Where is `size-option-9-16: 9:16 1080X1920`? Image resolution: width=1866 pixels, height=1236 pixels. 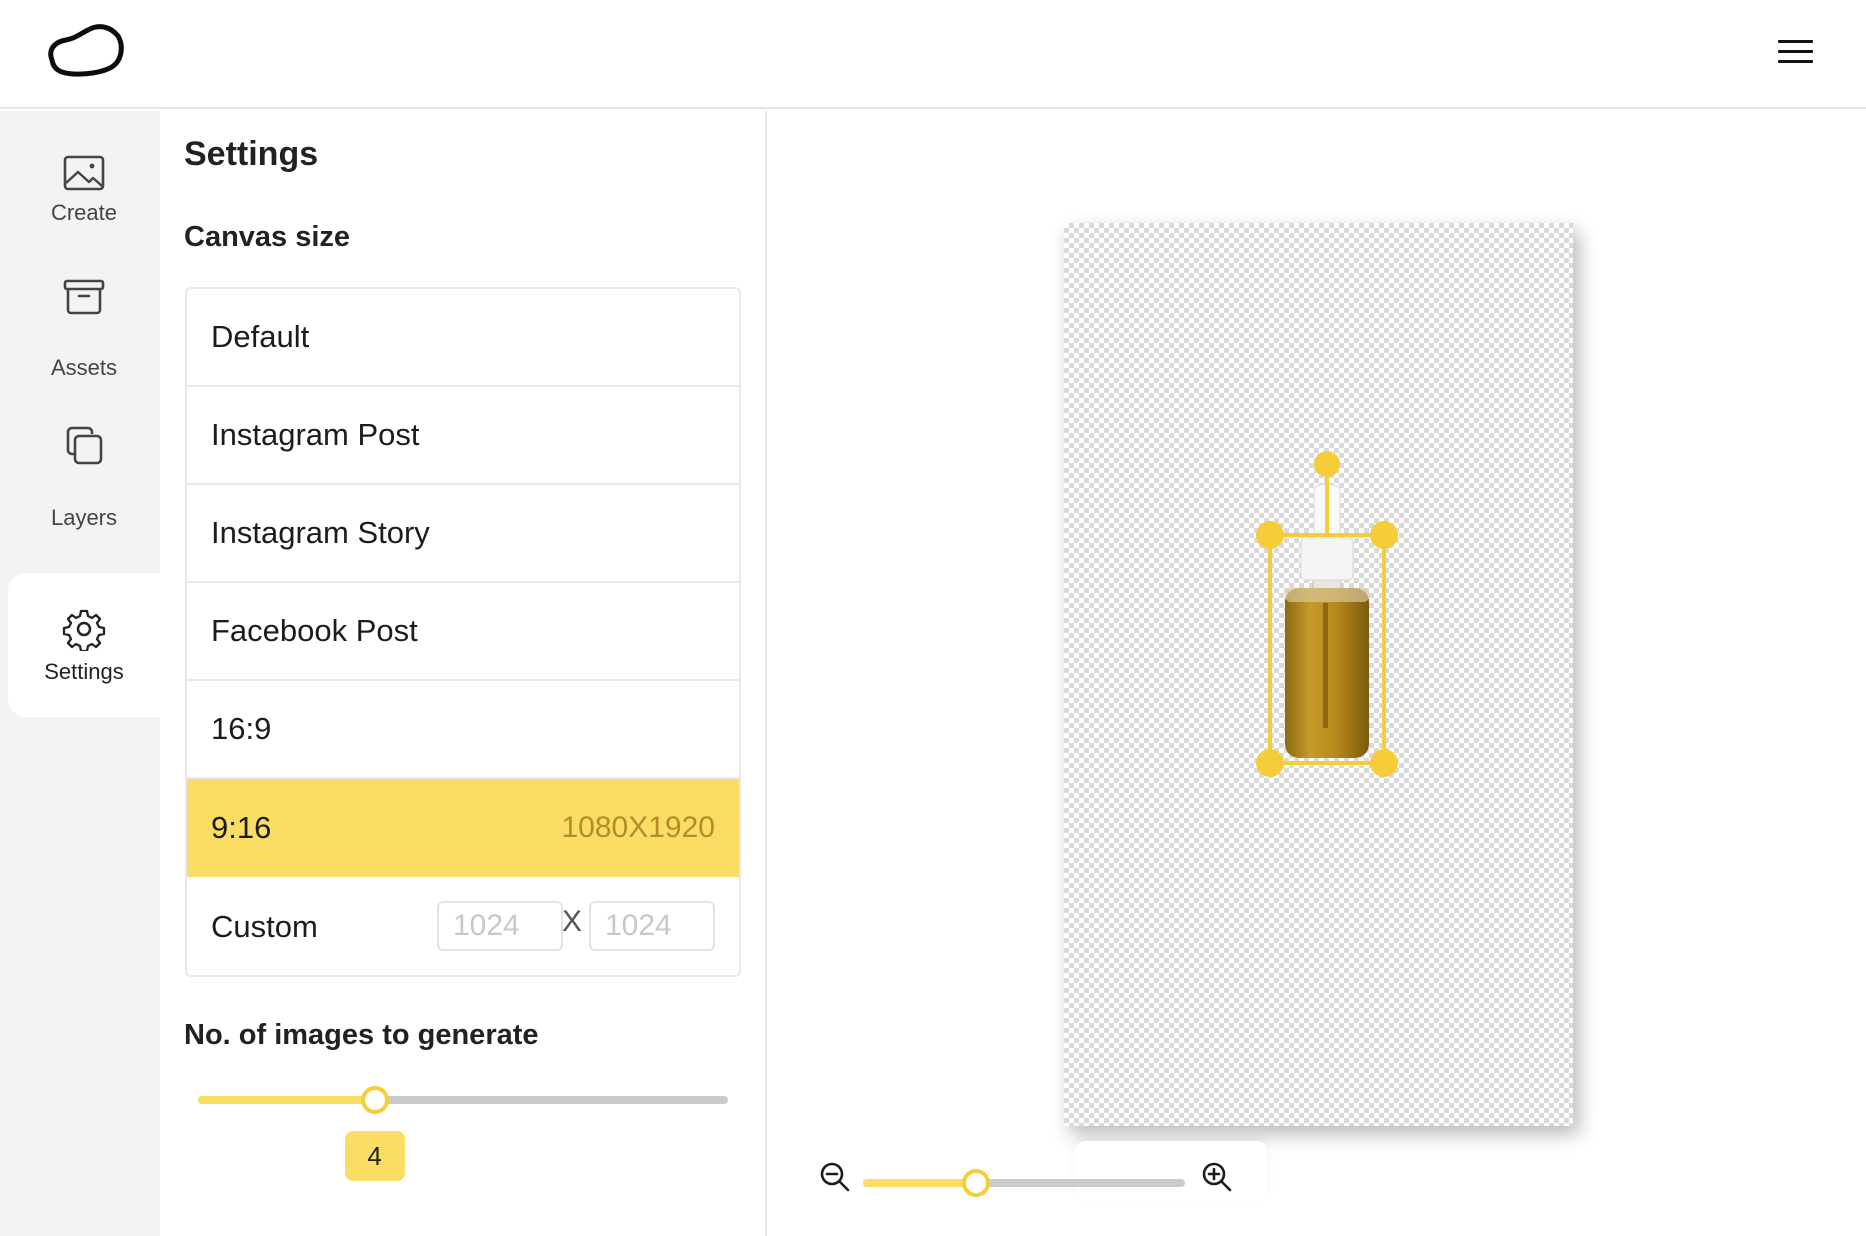 size-option-9-16: 9:16 1080X1920 is located at coordinates (463, 828).